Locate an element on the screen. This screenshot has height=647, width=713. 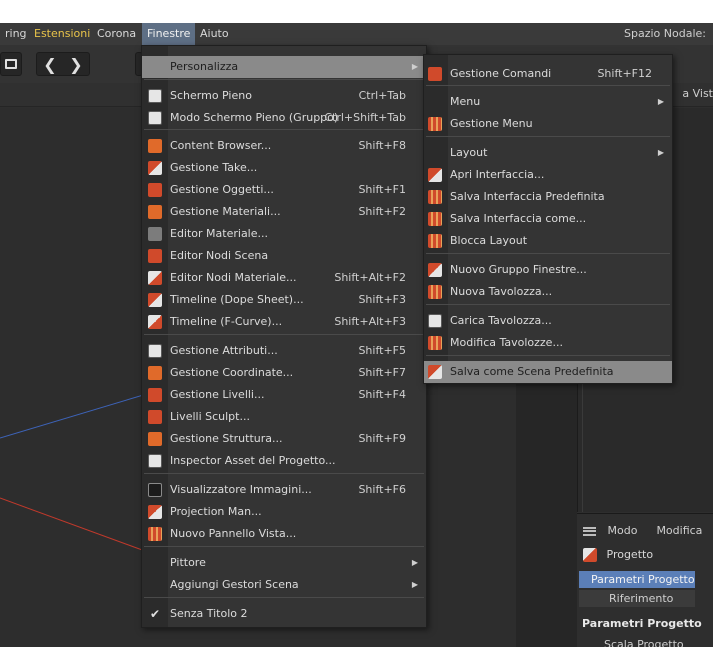
menu-item: Editor Nodi Scena is located at coordinates (284, 256).